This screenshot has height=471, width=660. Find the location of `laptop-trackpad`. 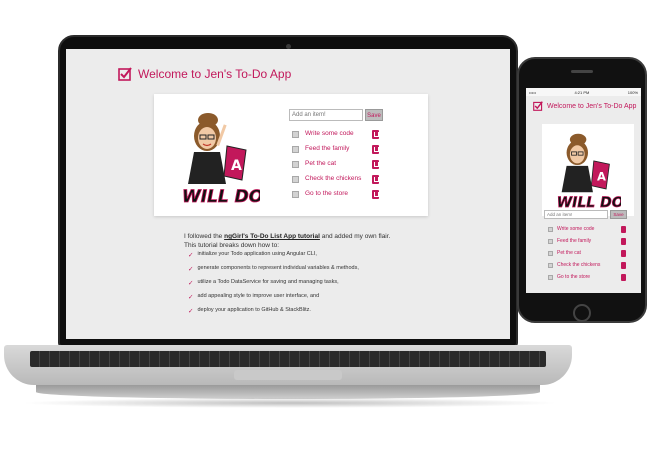

laptop-trackpad is located at coordinates (288, 375).